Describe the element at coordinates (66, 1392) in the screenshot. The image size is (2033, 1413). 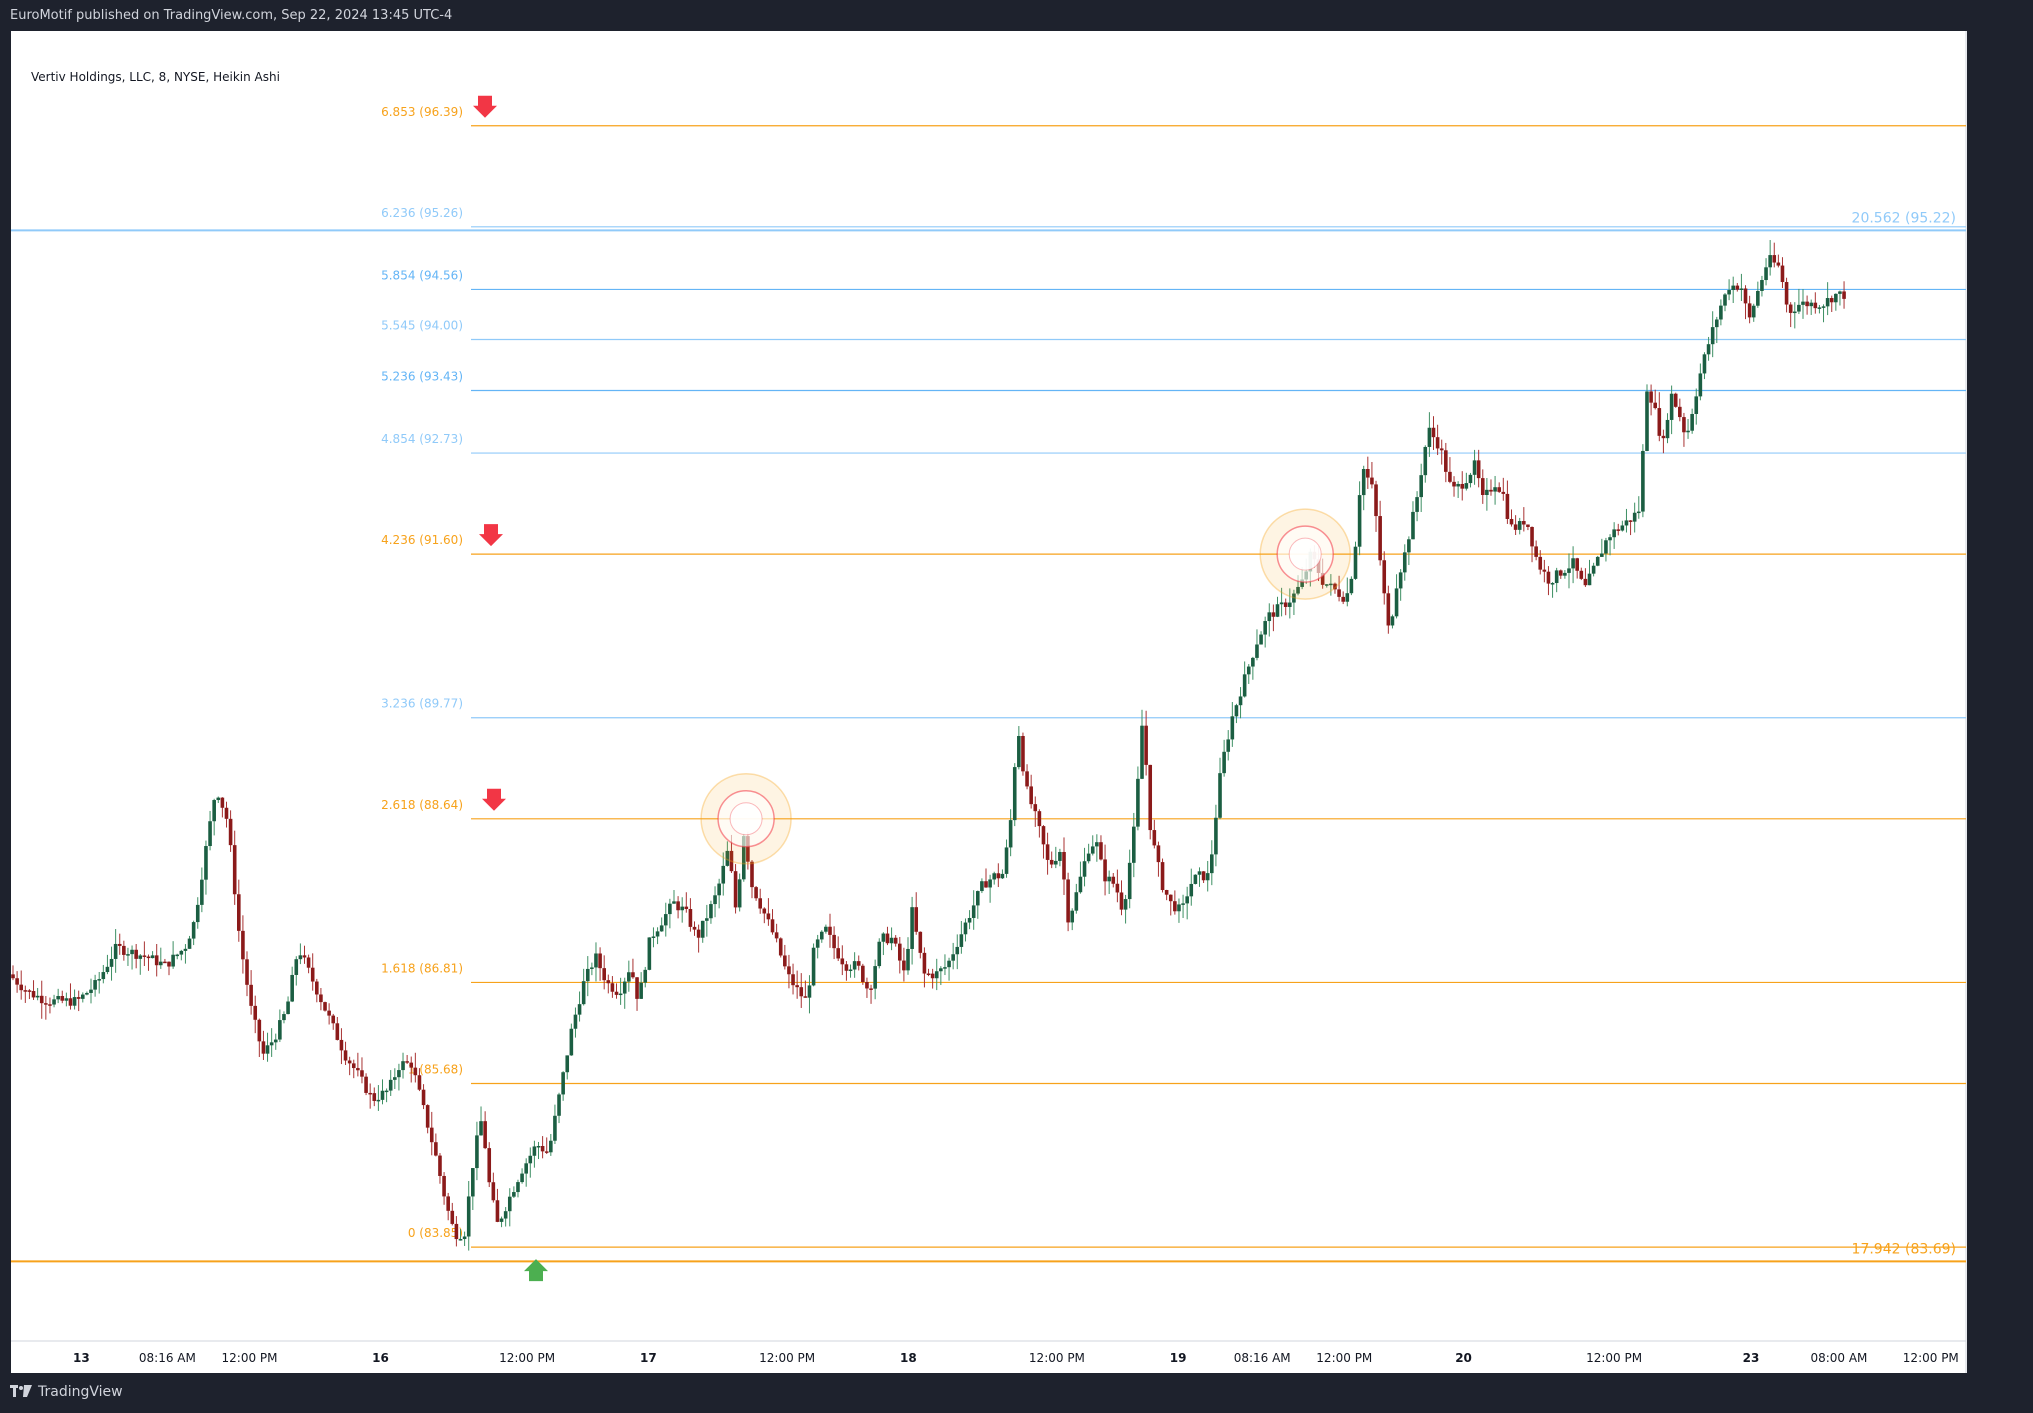
I see `tradingview-logo: TradingView` at that location.